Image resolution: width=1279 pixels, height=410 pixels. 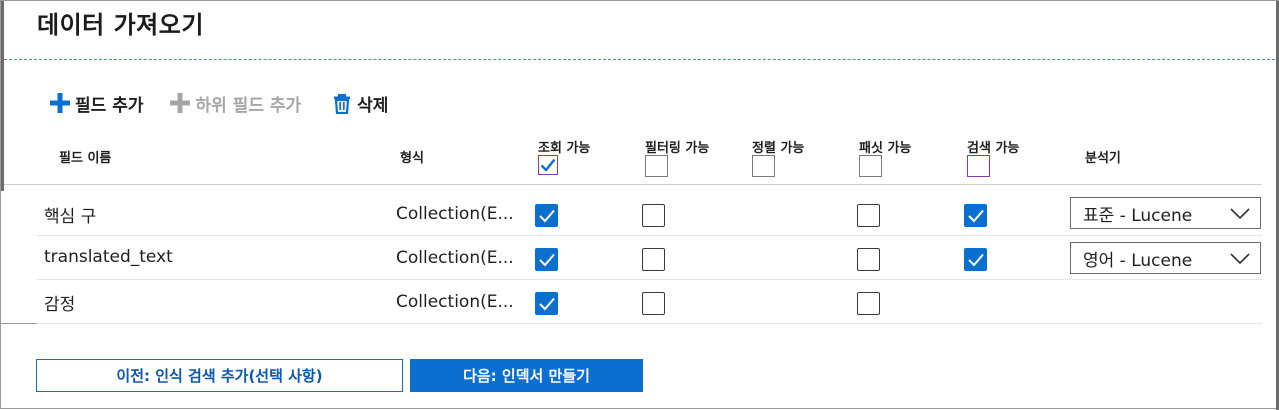 I want to click on add-field-button: 필드 추가, so click(x=96, y=103).